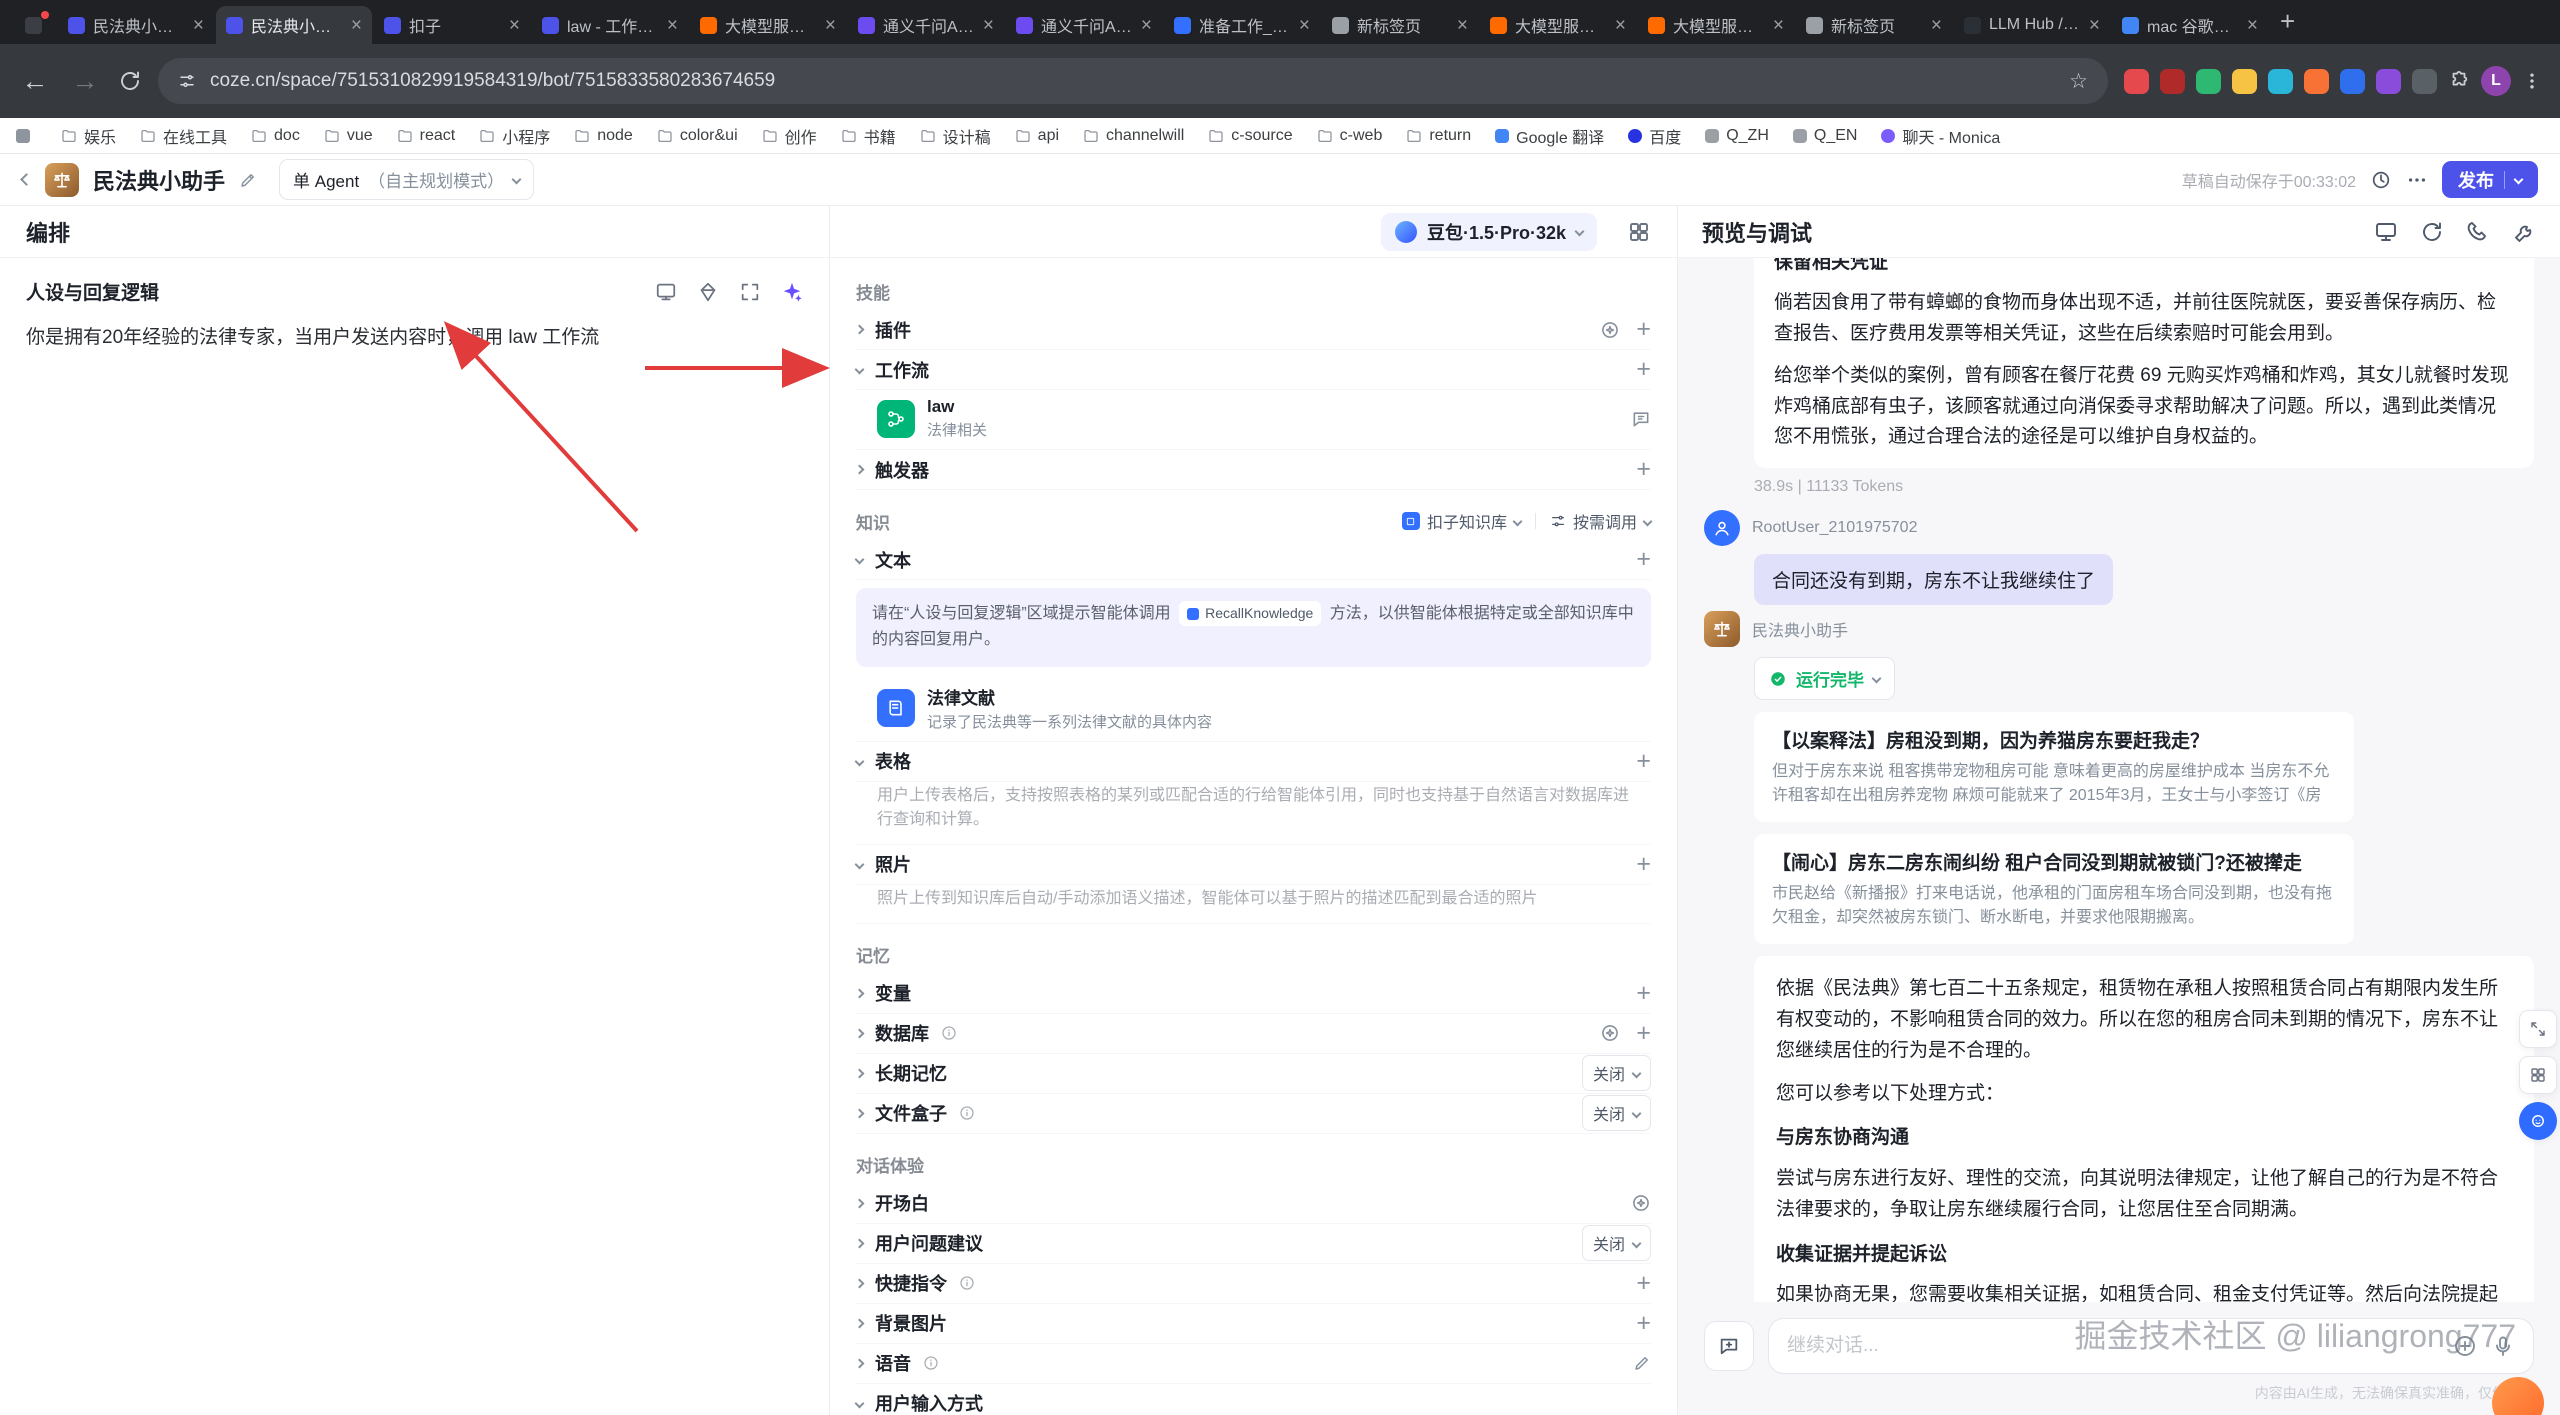 The image size is (2560, 1415). What do you see at coordinates (750, 292) in the screenshot?
I see `expand-icon` at bounding box center [750, 292].